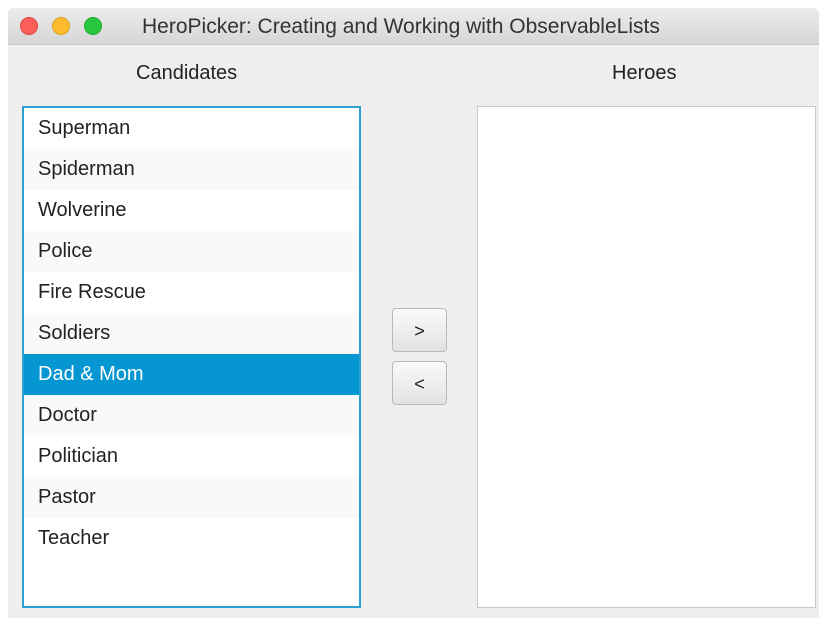  Describe the element at coordinates (191, 333) in the screenshot. I see `list-item: Soldiers` at that location.